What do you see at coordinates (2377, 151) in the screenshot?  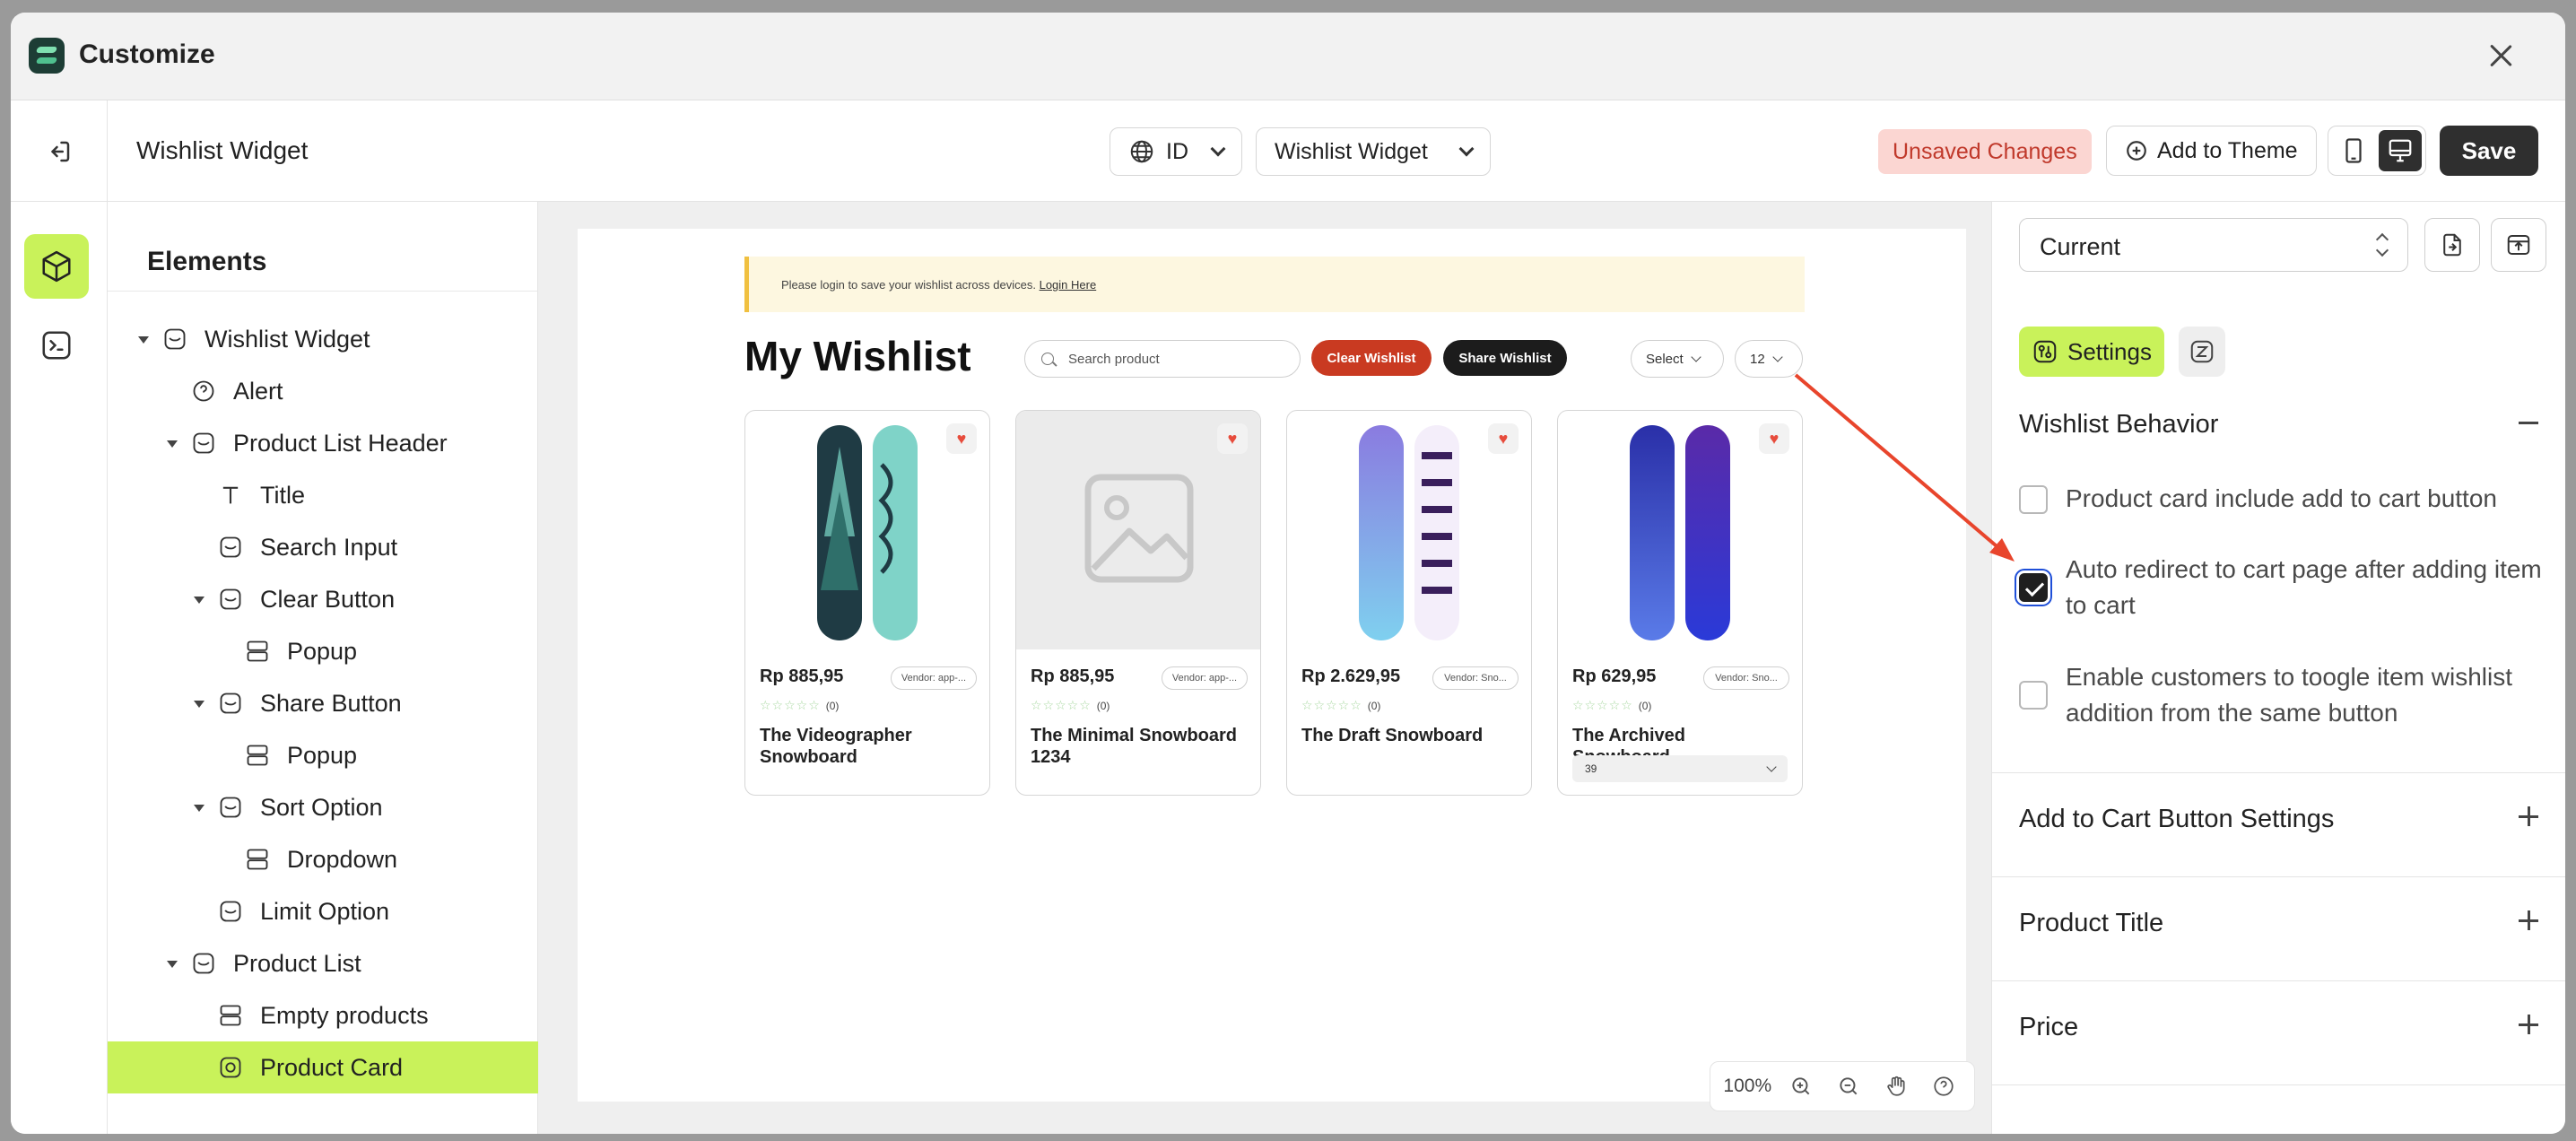 I see `device-toggle` at bounding box center [2377, 151].